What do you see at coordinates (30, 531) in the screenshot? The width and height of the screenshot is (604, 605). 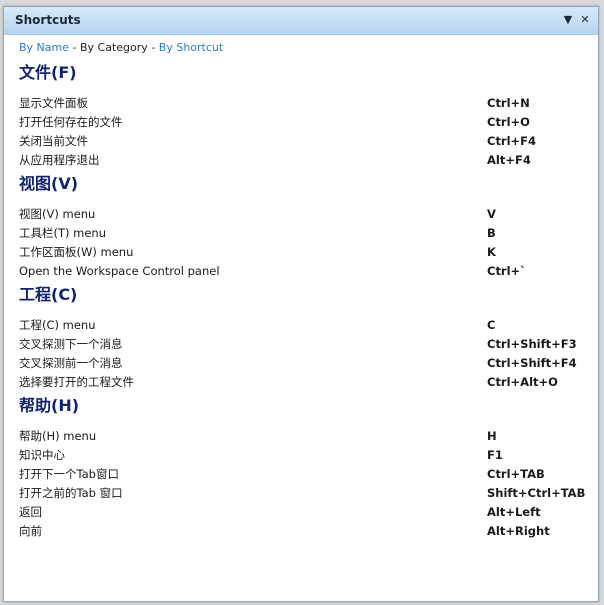 I see `shortcut-description: 向前` at bounding box center [30, 531].